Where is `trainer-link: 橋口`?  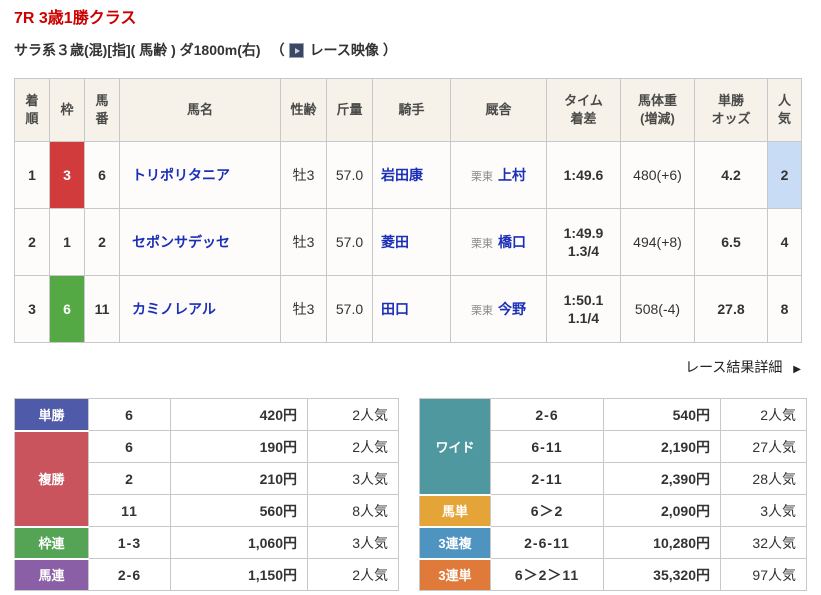 trainer-link: 橋口 is located at coordinates (512, 242).